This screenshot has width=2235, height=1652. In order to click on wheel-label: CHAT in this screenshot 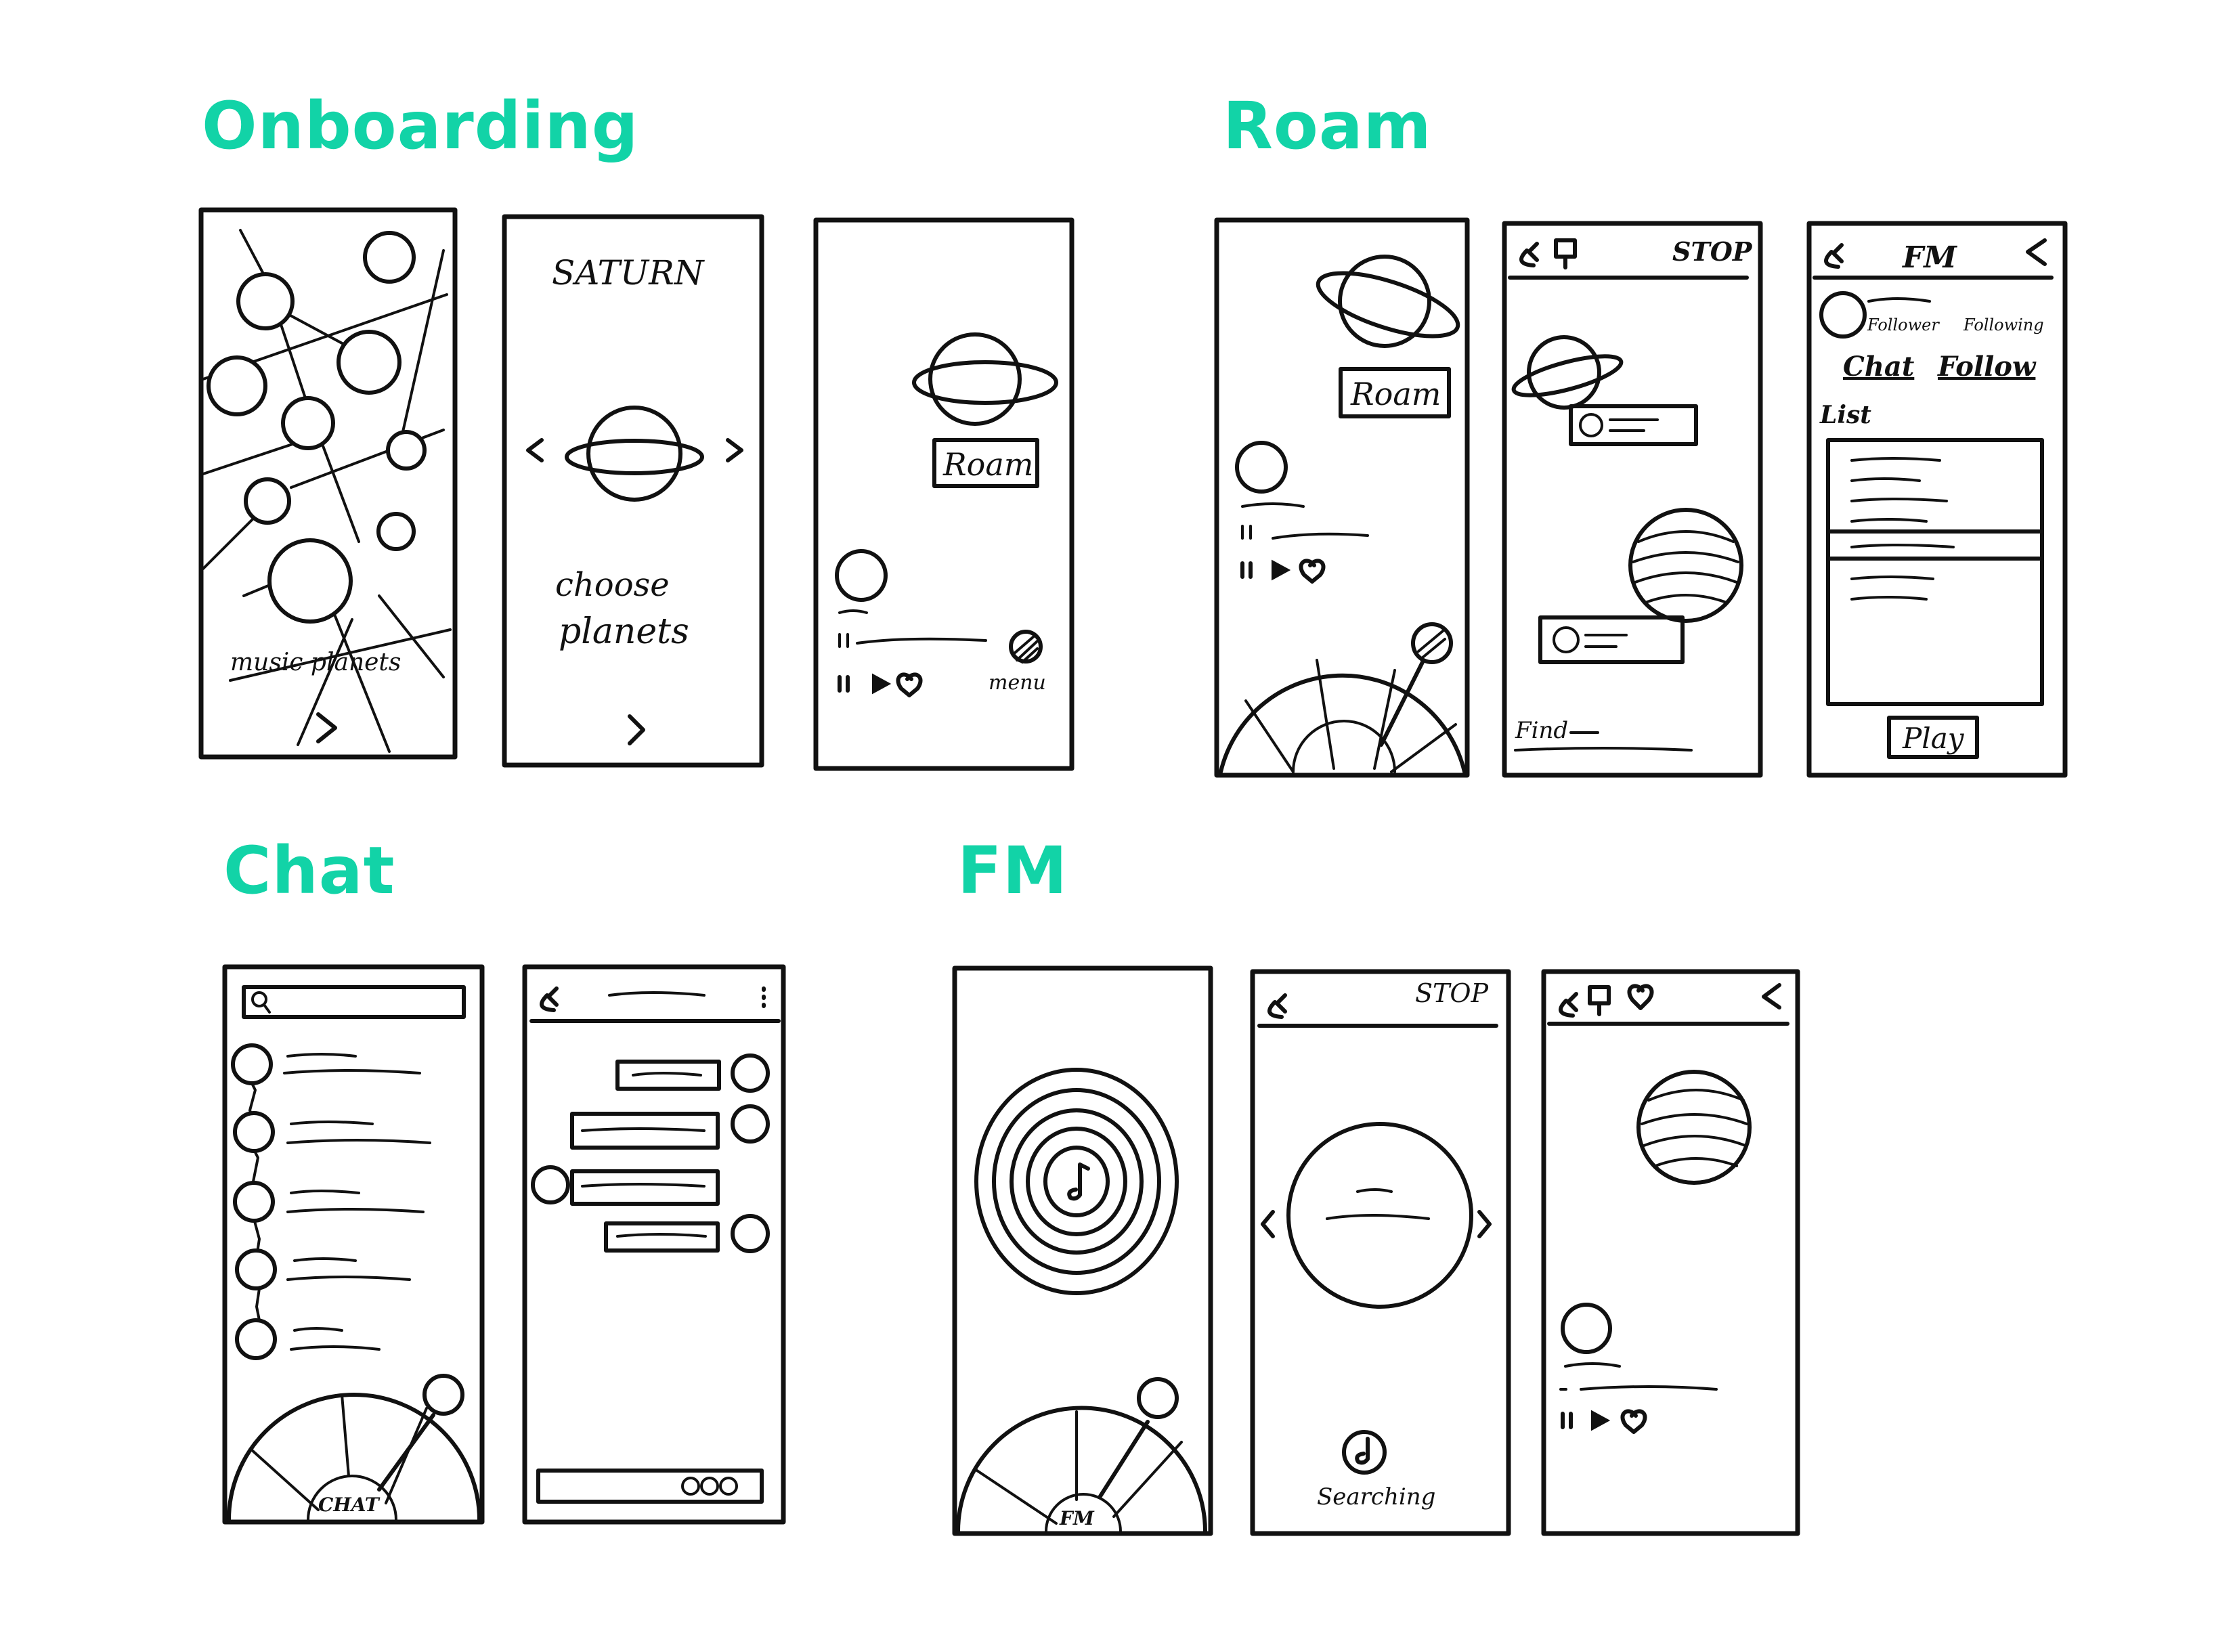, I will do `click(349, 1505)`.